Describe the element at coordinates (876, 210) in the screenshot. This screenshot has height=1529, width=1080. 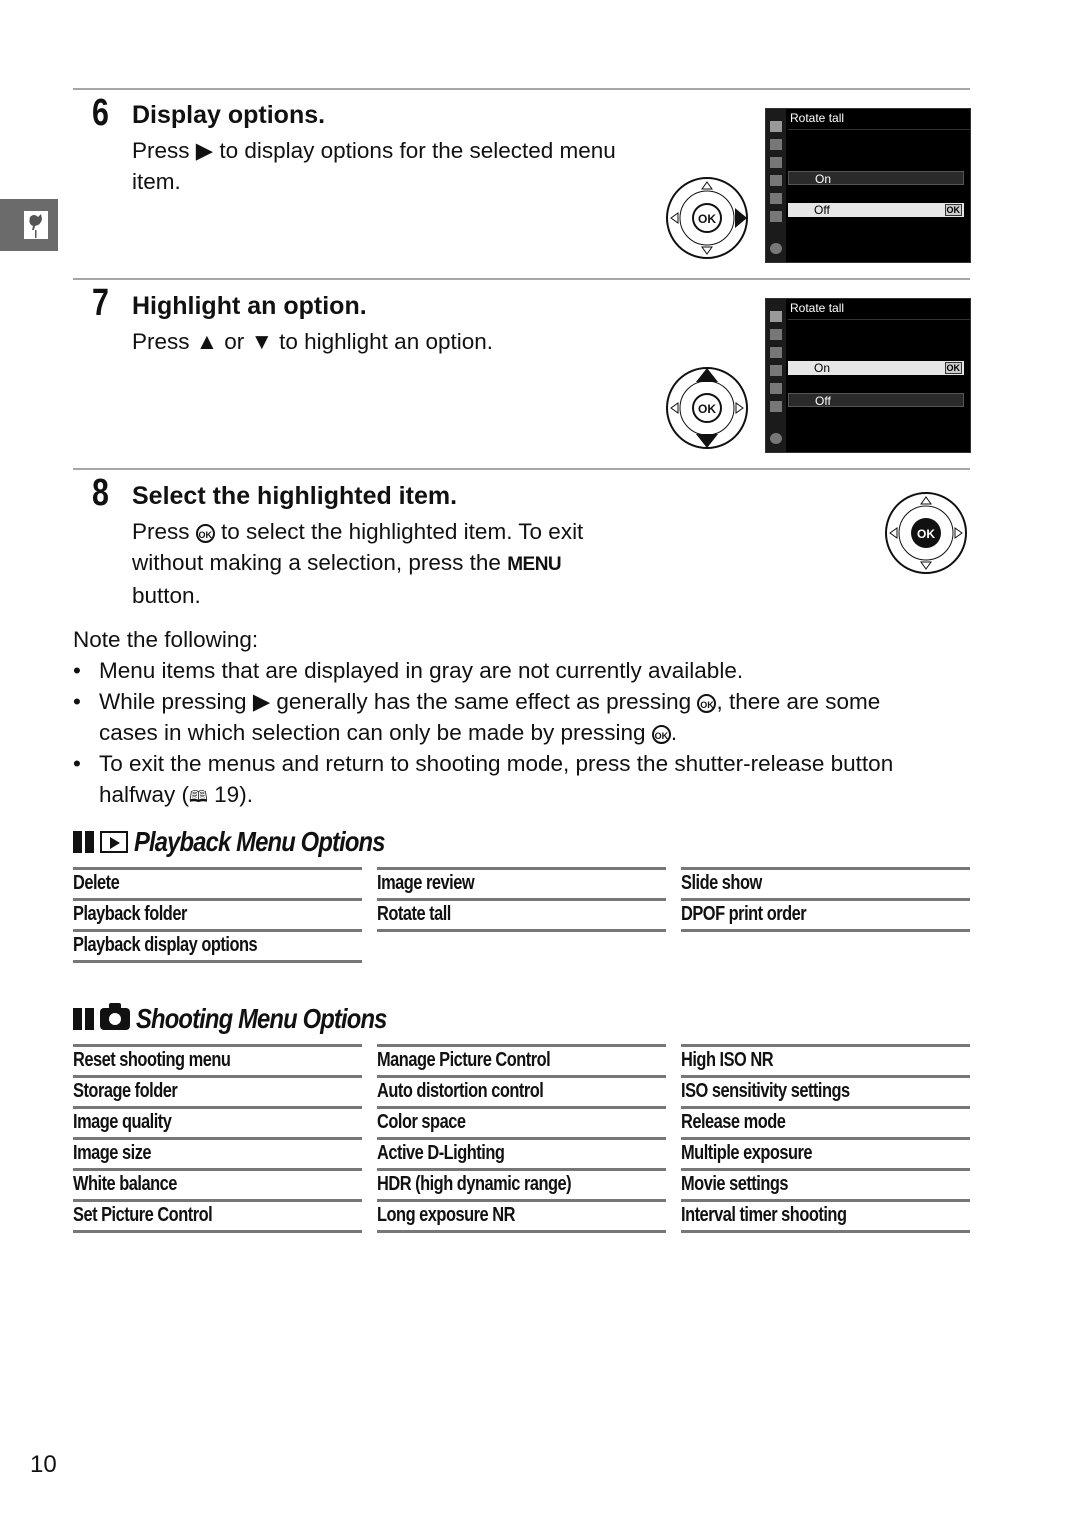
I see `option-off: Off OK` at that location.